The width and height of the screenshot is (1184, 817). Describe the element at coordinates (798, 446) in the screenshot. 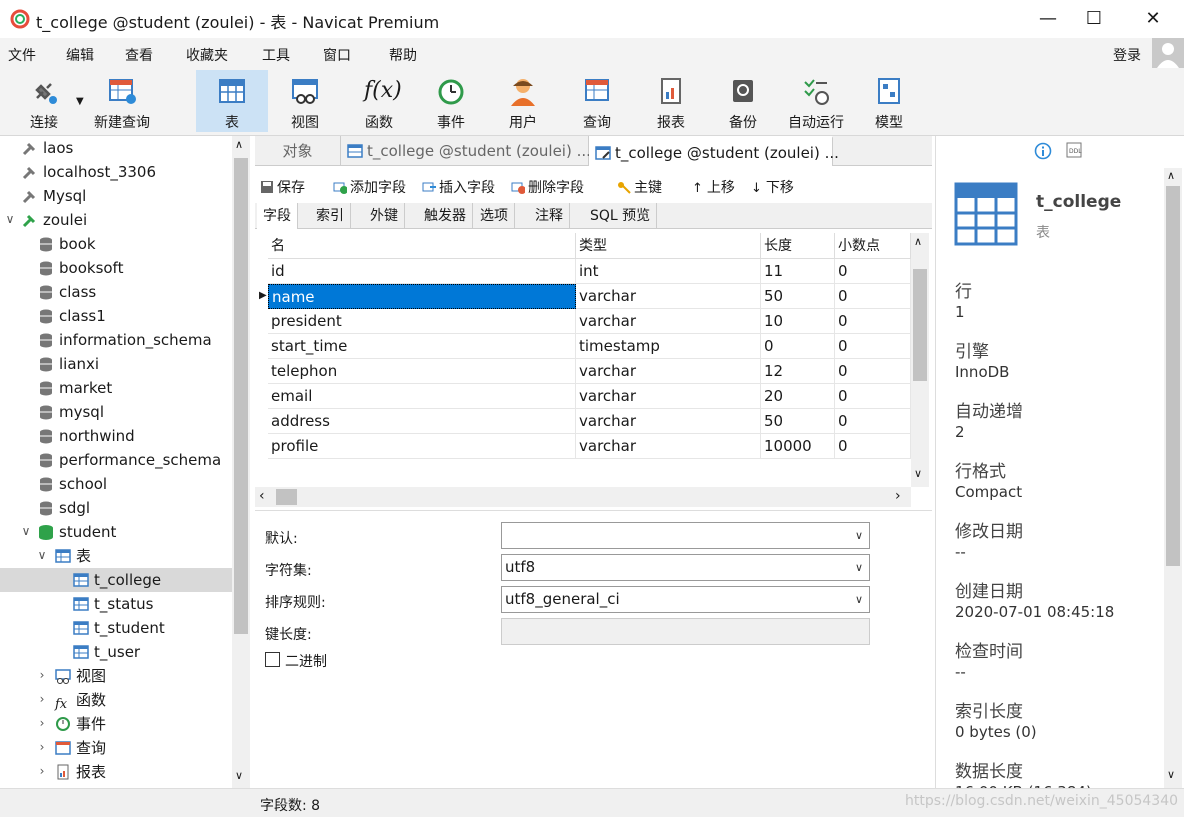

I see `grid-cell: 10000` at that location.